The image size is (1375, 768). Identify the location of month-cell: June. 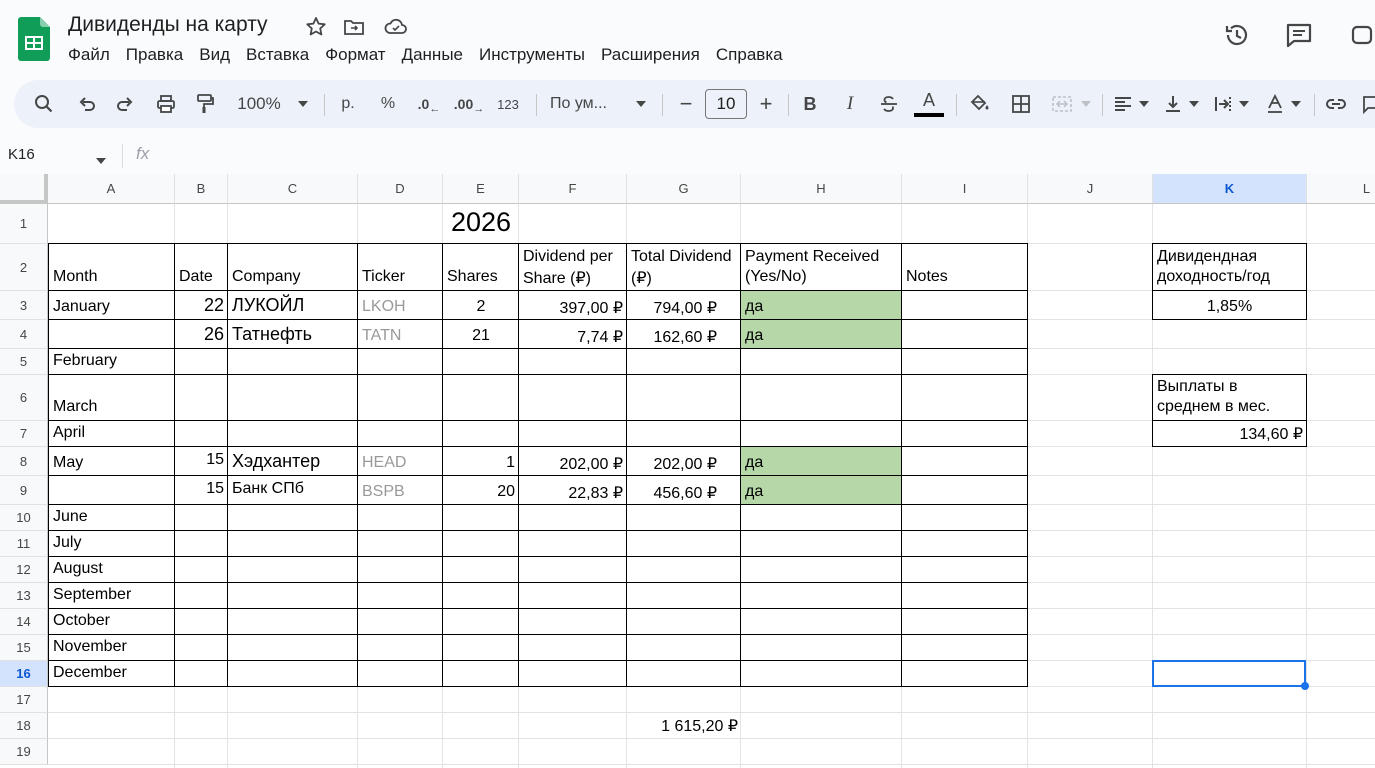
(70, 517).